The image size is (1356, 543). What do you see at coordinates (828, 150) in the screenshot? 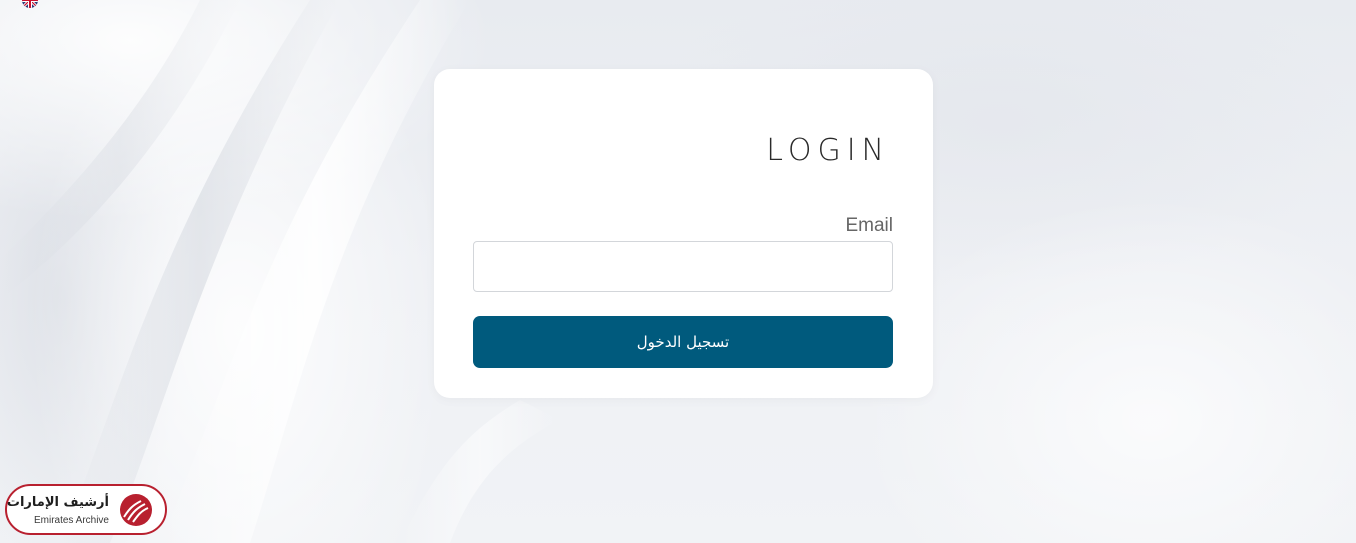
I see `page-title: LOGIN` at bounding box center [828, 150].